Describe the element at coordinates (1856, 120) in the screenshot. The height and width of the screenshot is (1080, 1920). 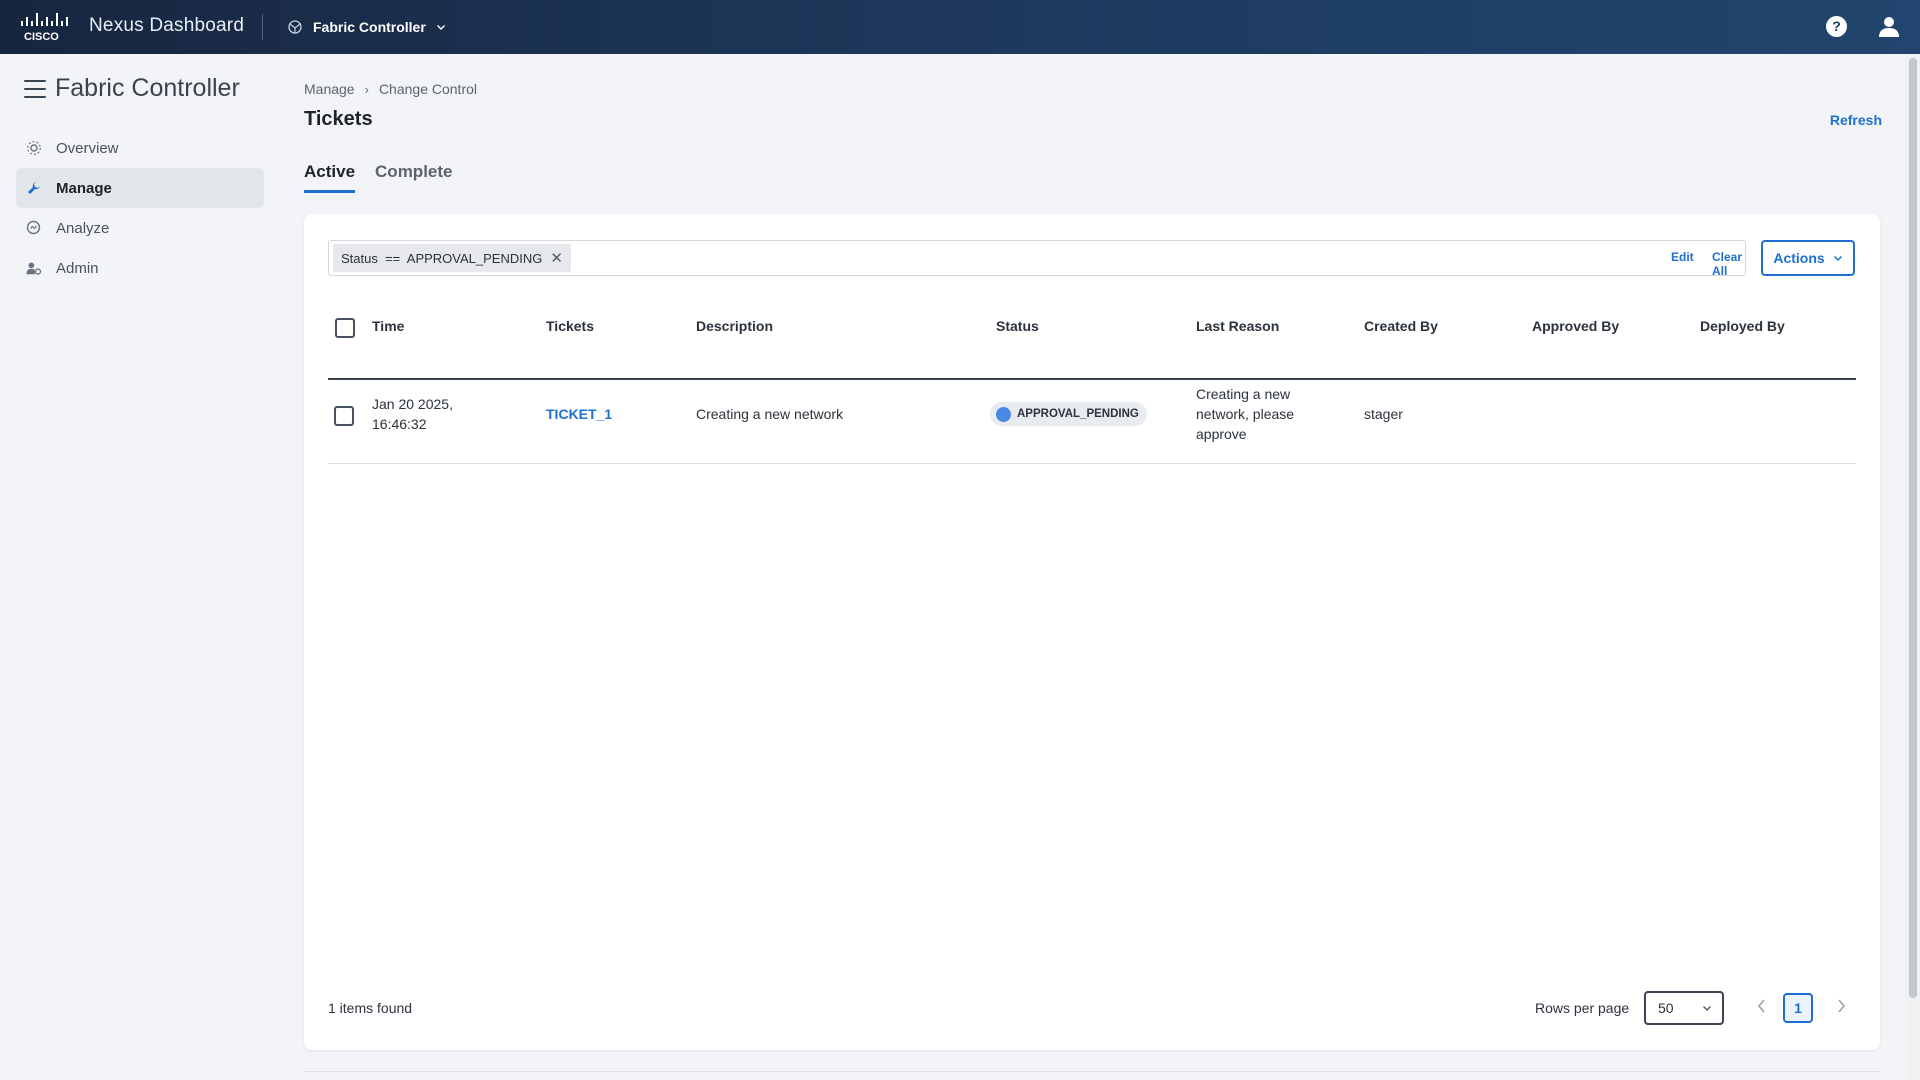
I see `refresh-button: Refresh` at that location.